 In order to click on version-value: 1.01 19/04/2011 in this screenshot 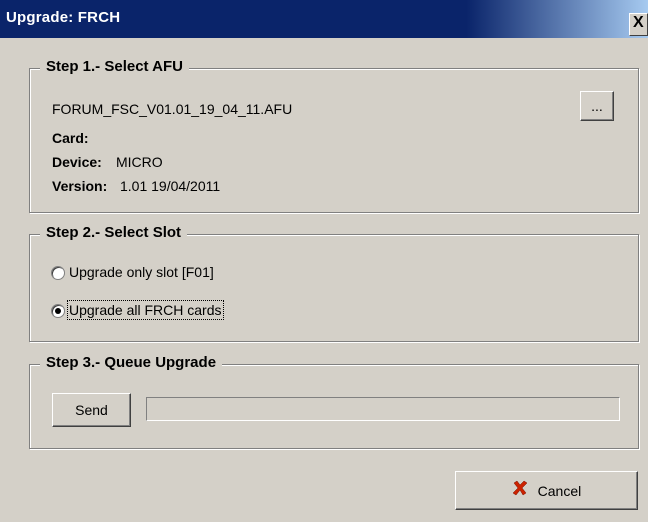, I will do `click(170, 186)`.